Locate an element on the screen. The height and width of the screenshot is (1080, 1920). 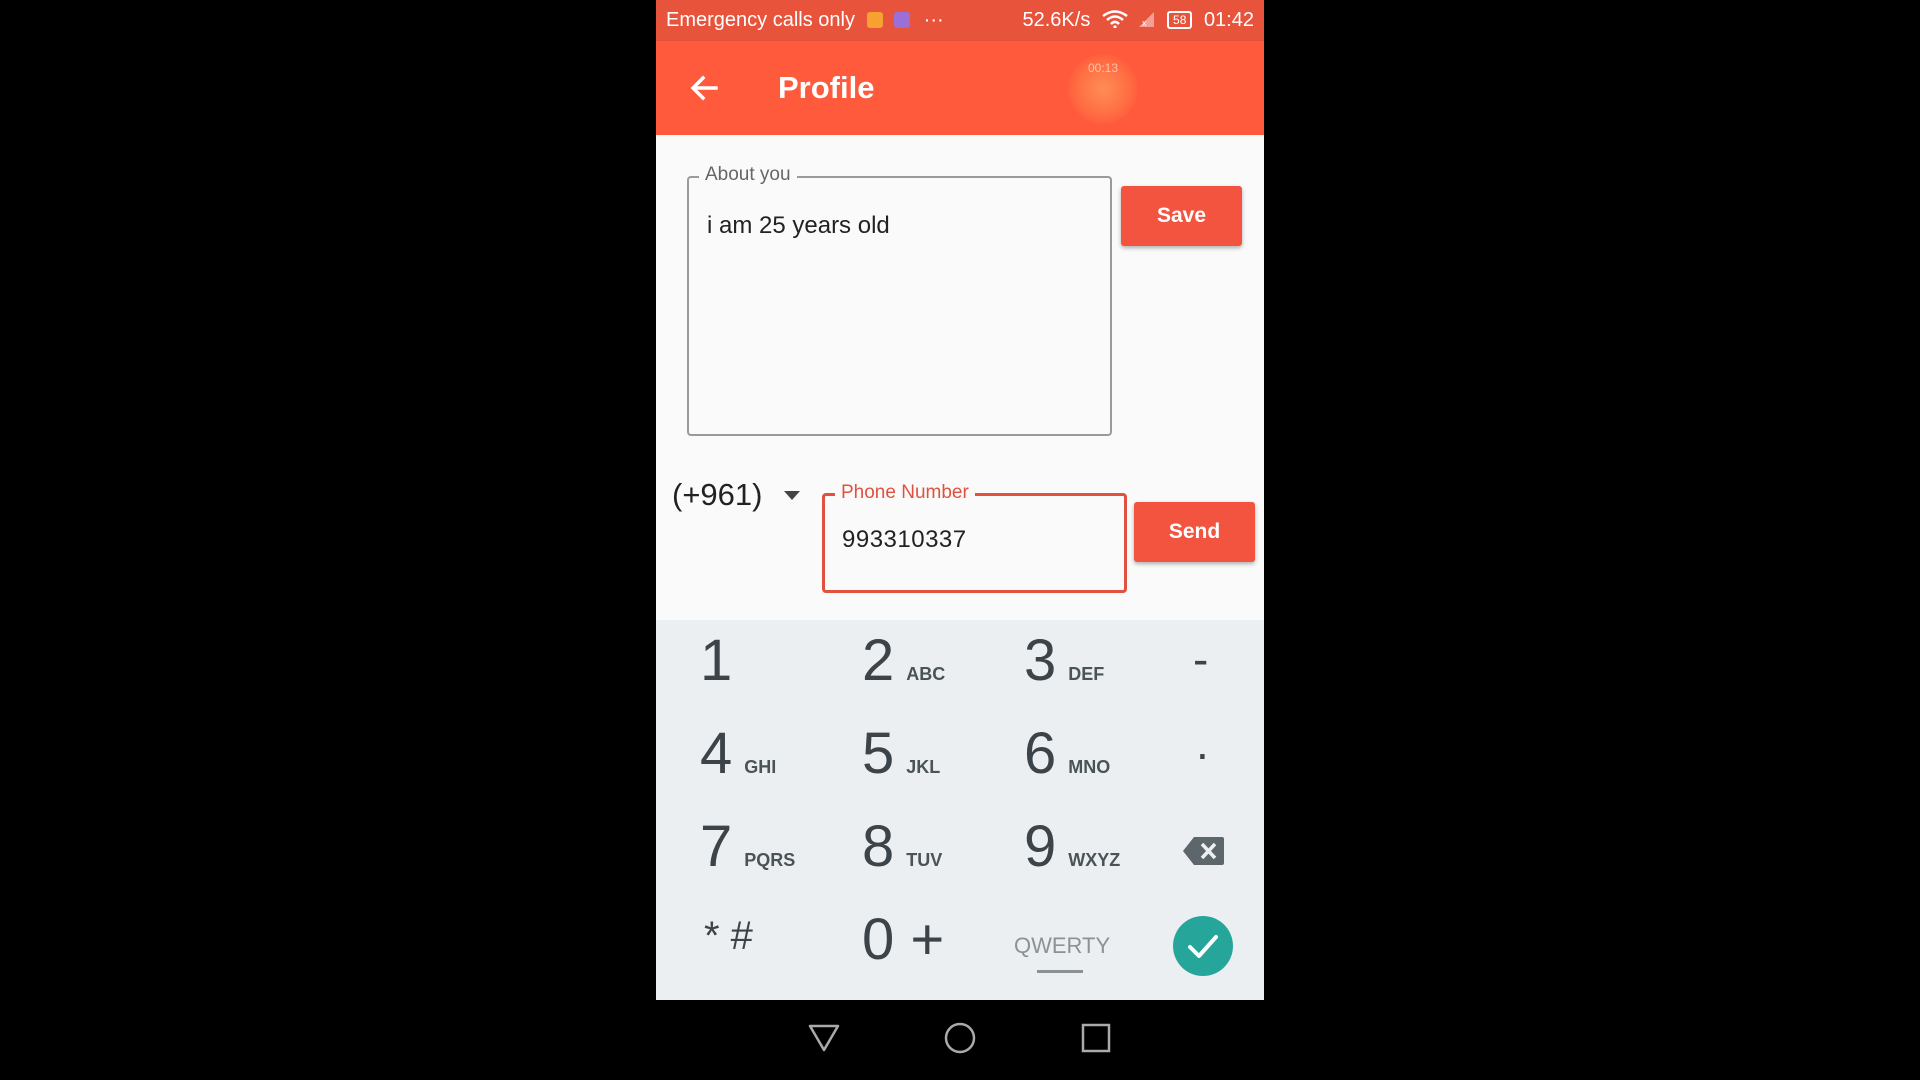
clock: 01:42 is located at coordinates (1228, 20).